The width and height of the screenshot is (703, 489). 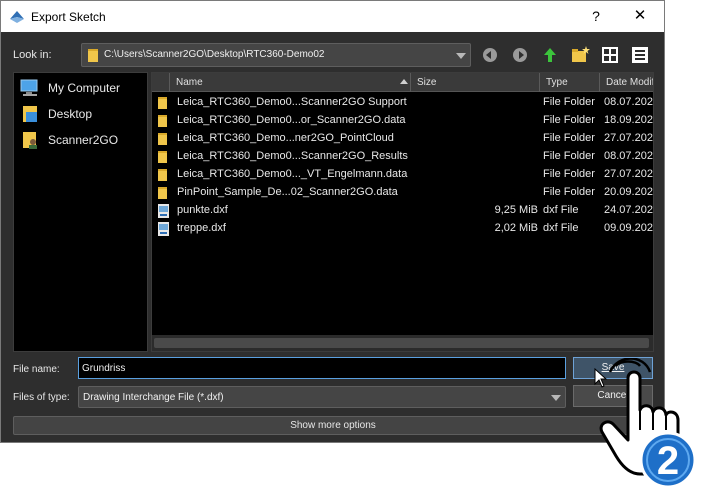 What do you see at coordinates (36, 369) in the screenshot?
I see `file-name-label: File name:` at bounding box center [36, 369].